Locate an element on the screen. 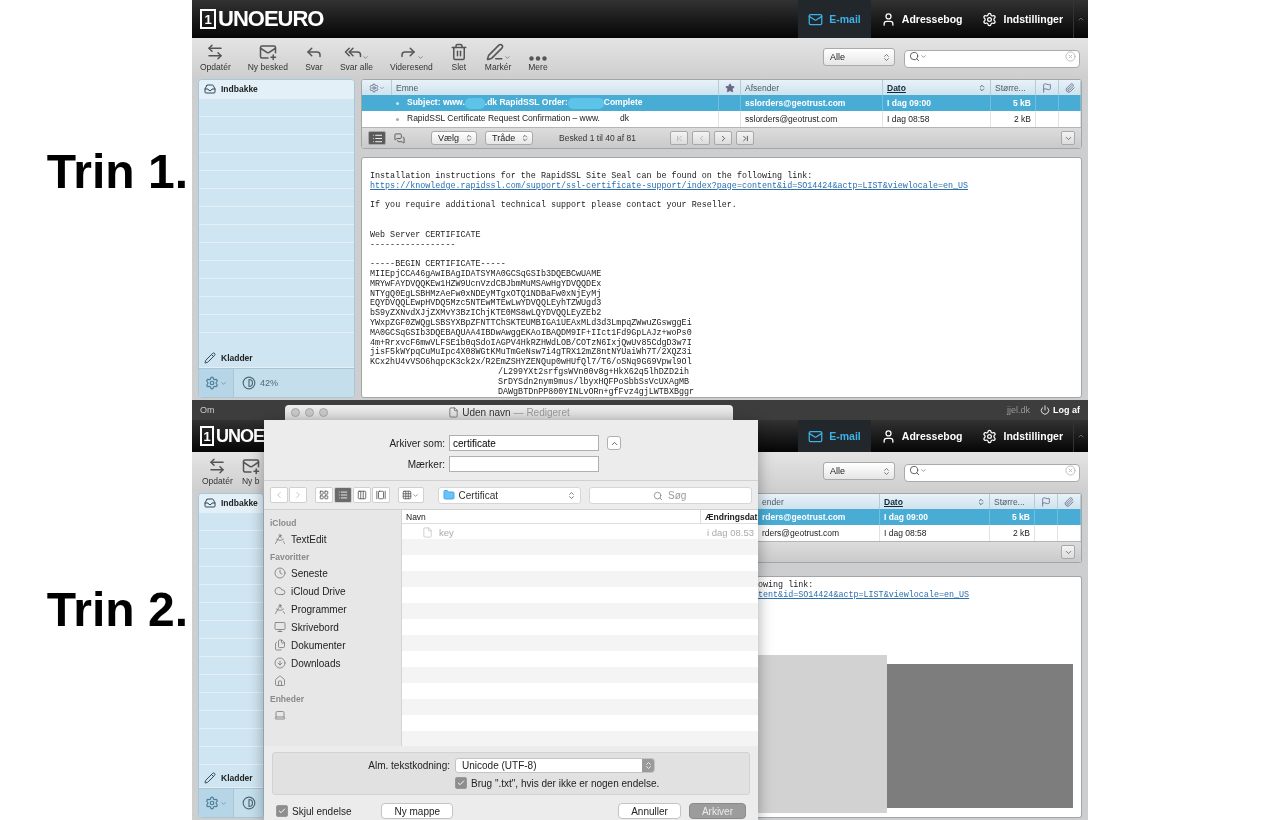 The image size is (1280, 820). forward-button is located at coordinates (298, 495).